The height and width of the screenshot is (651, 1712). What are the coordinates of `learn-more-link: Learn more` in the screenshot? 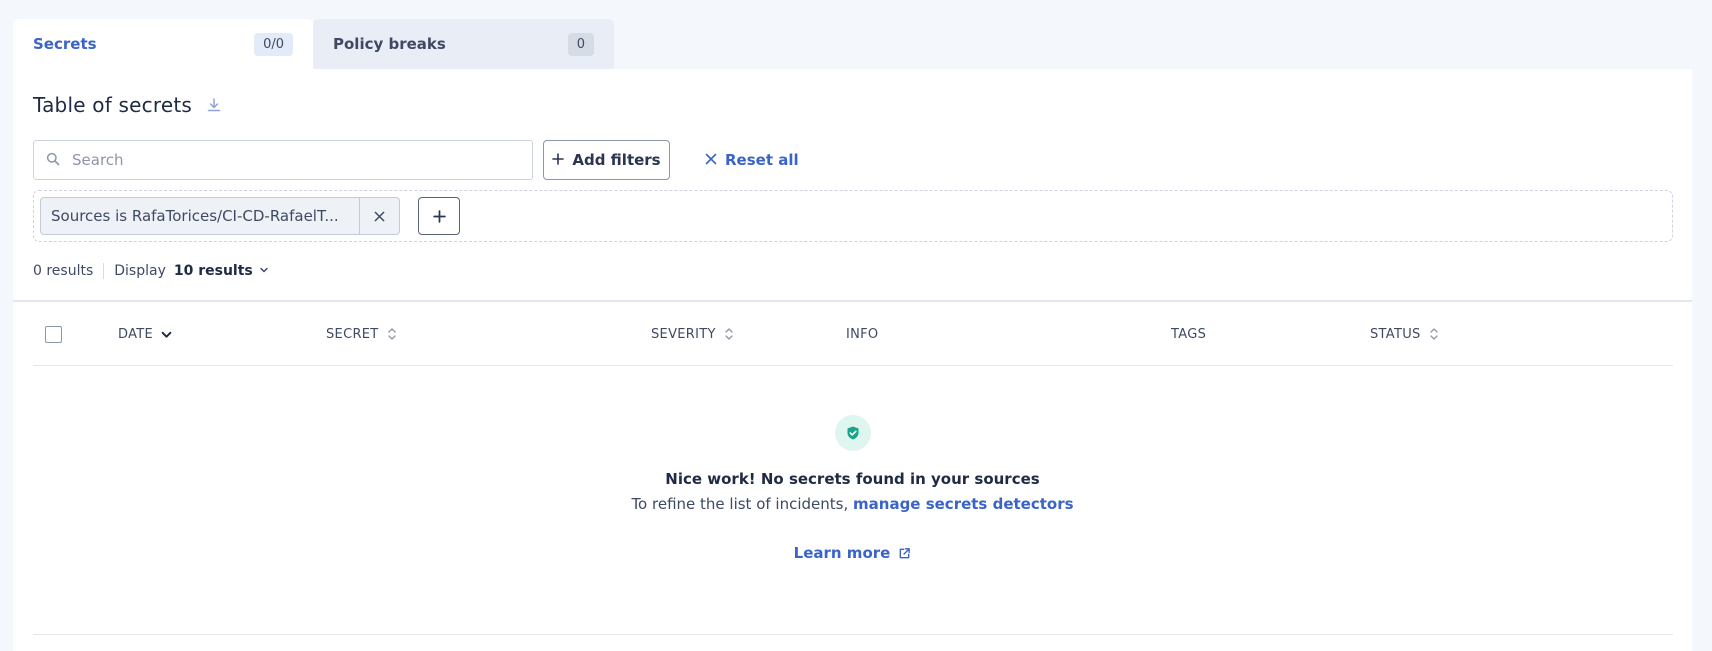 It's located at (853, 553).